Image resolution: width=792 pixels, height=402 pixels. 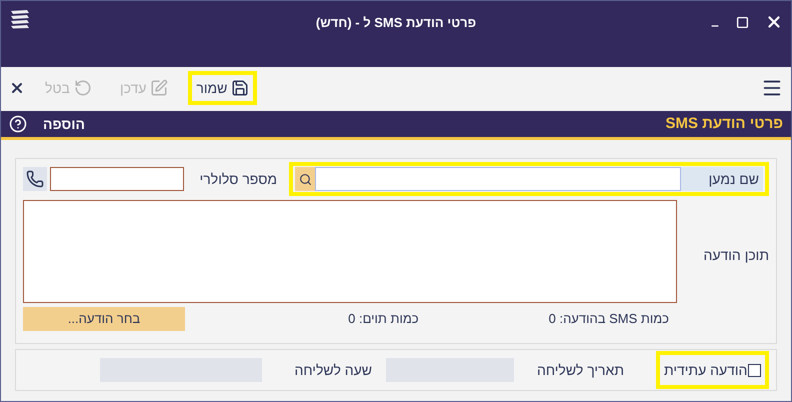 What do you see at coordinates (159, 88) in the screenshot?
I see `pencil-icon` at bounding box center [159, 88].